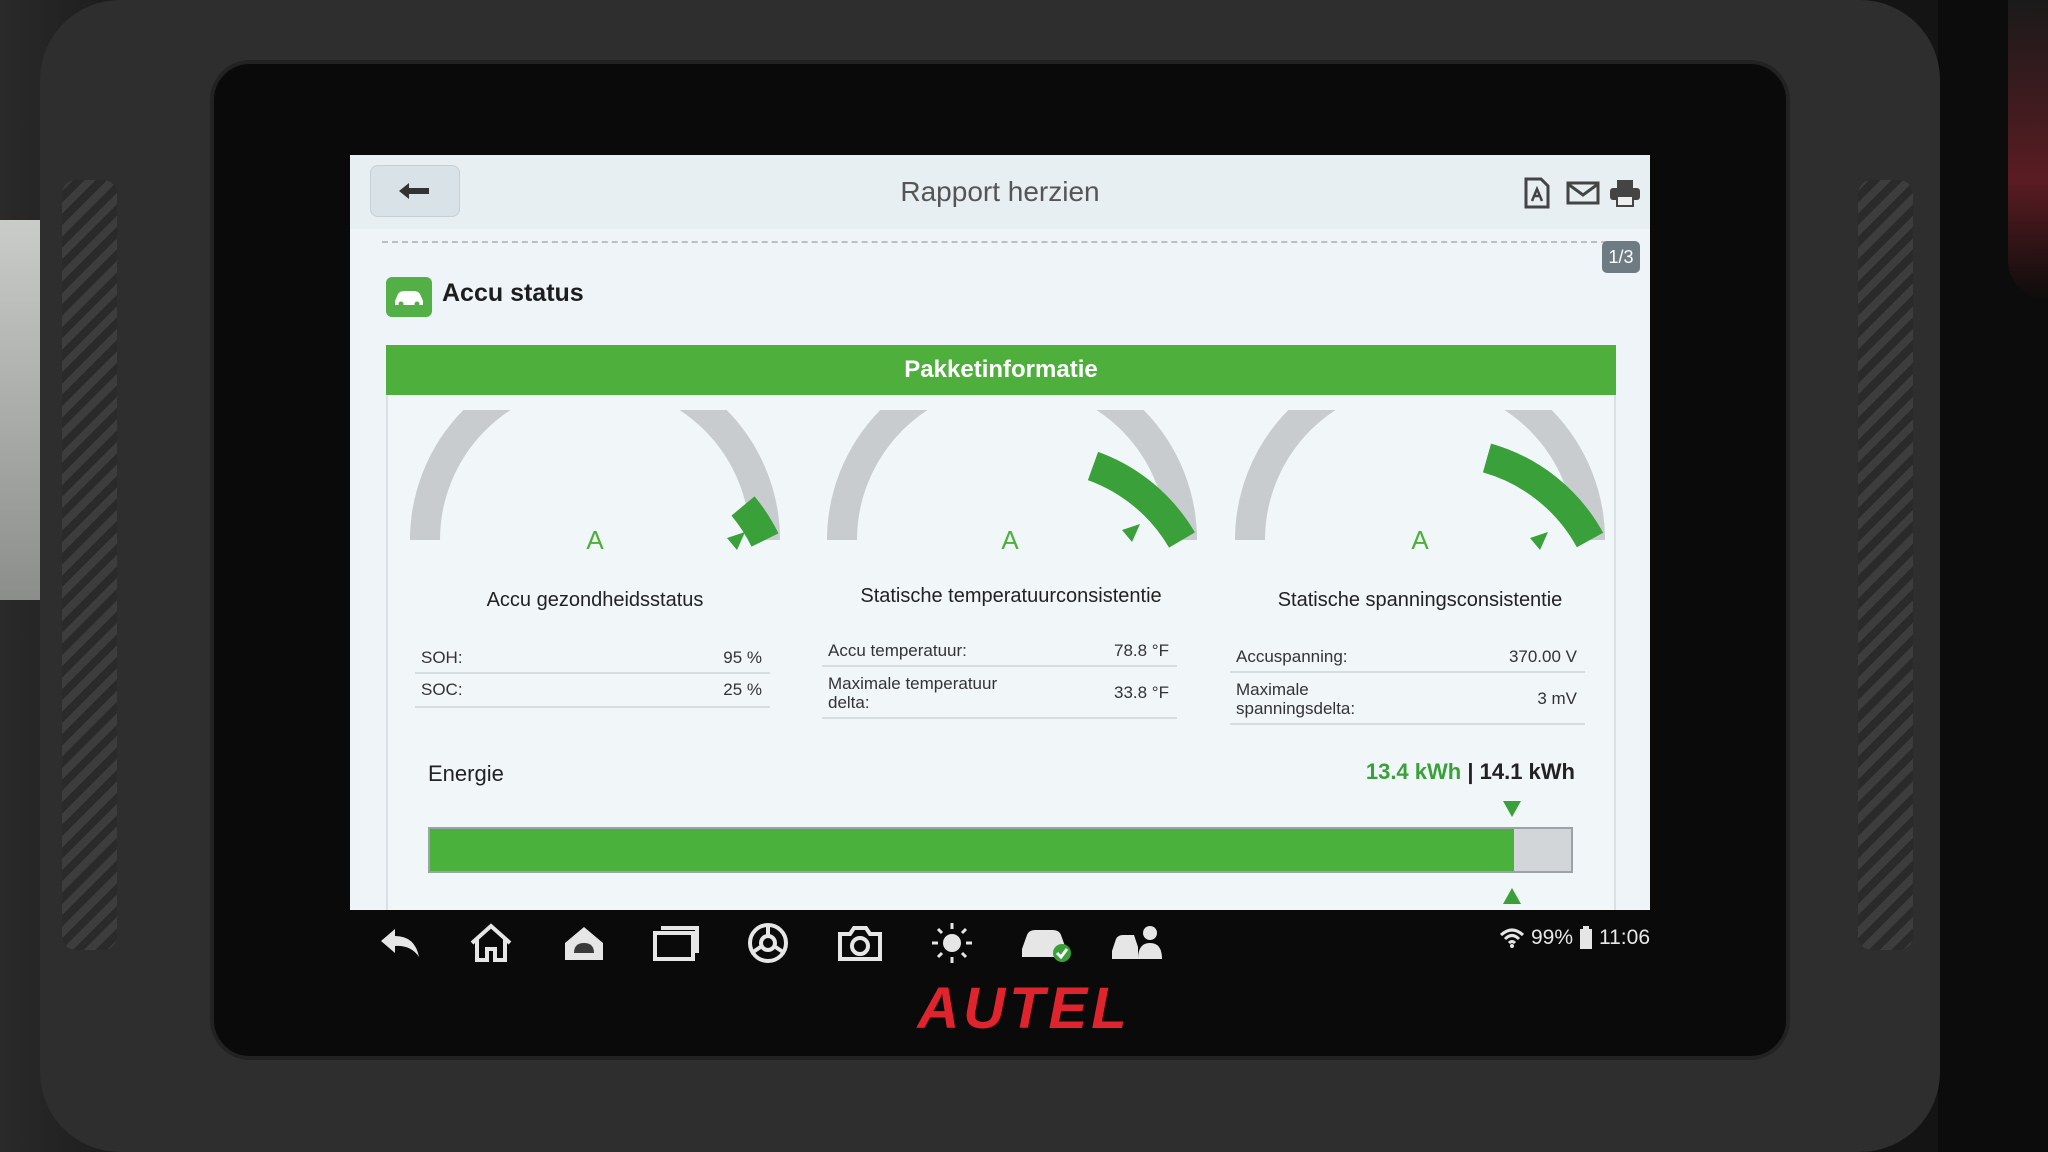  I want to click on row-value: 95 %, so click(742, 657).